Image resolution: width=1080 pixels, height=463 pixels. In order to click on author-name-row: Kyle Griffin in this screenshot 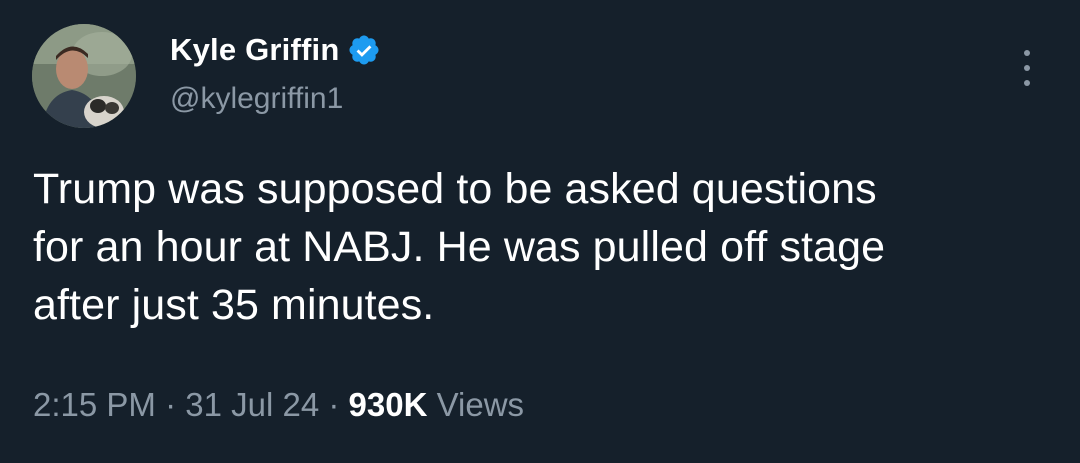, I will do `click(275, 50)`.